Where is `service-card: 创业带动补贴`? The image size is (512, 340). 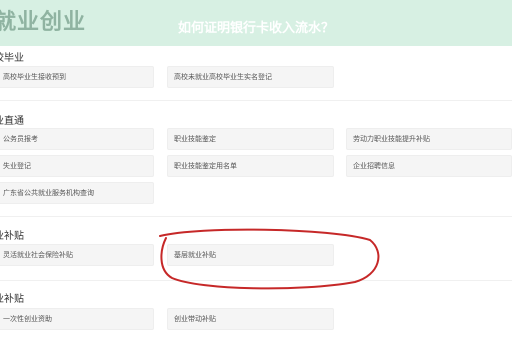 service-card: 创业带动补贴 is located at coordinates (250, 319).